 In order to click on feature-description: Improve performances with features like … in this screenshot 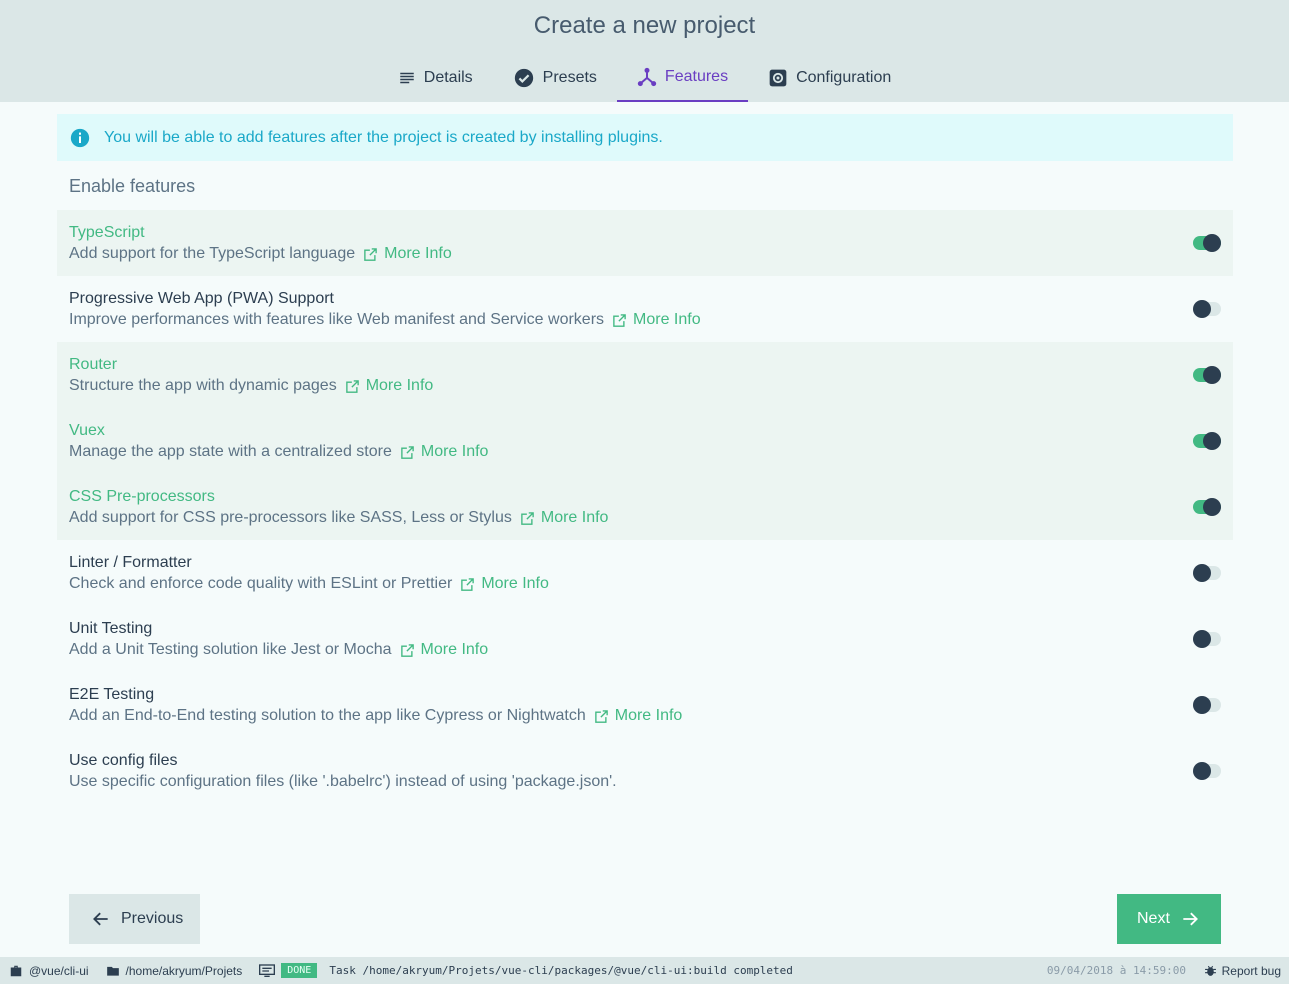, I will do `click(337, 319)`.